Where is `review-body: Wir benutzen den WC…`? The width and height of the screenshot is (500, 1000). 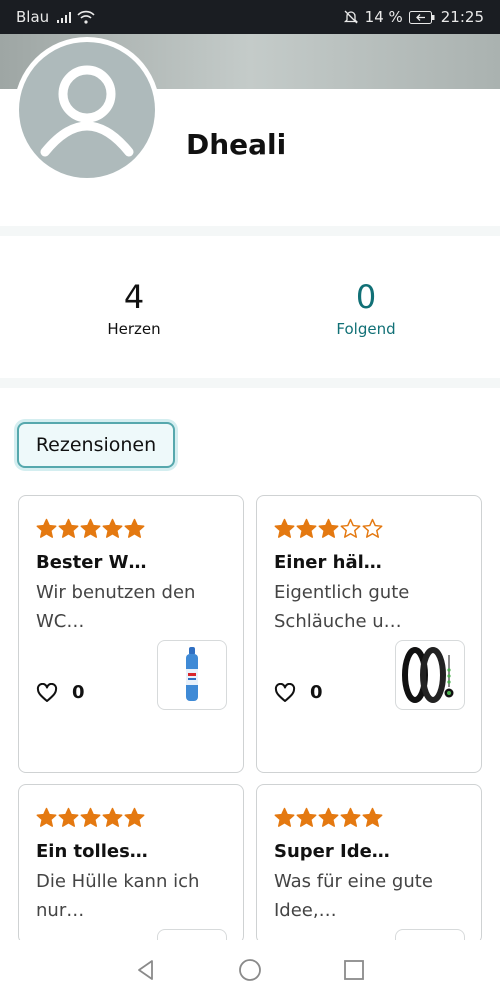
review-body: Wir benutzen den WC… is located at coordinates (116, 607).